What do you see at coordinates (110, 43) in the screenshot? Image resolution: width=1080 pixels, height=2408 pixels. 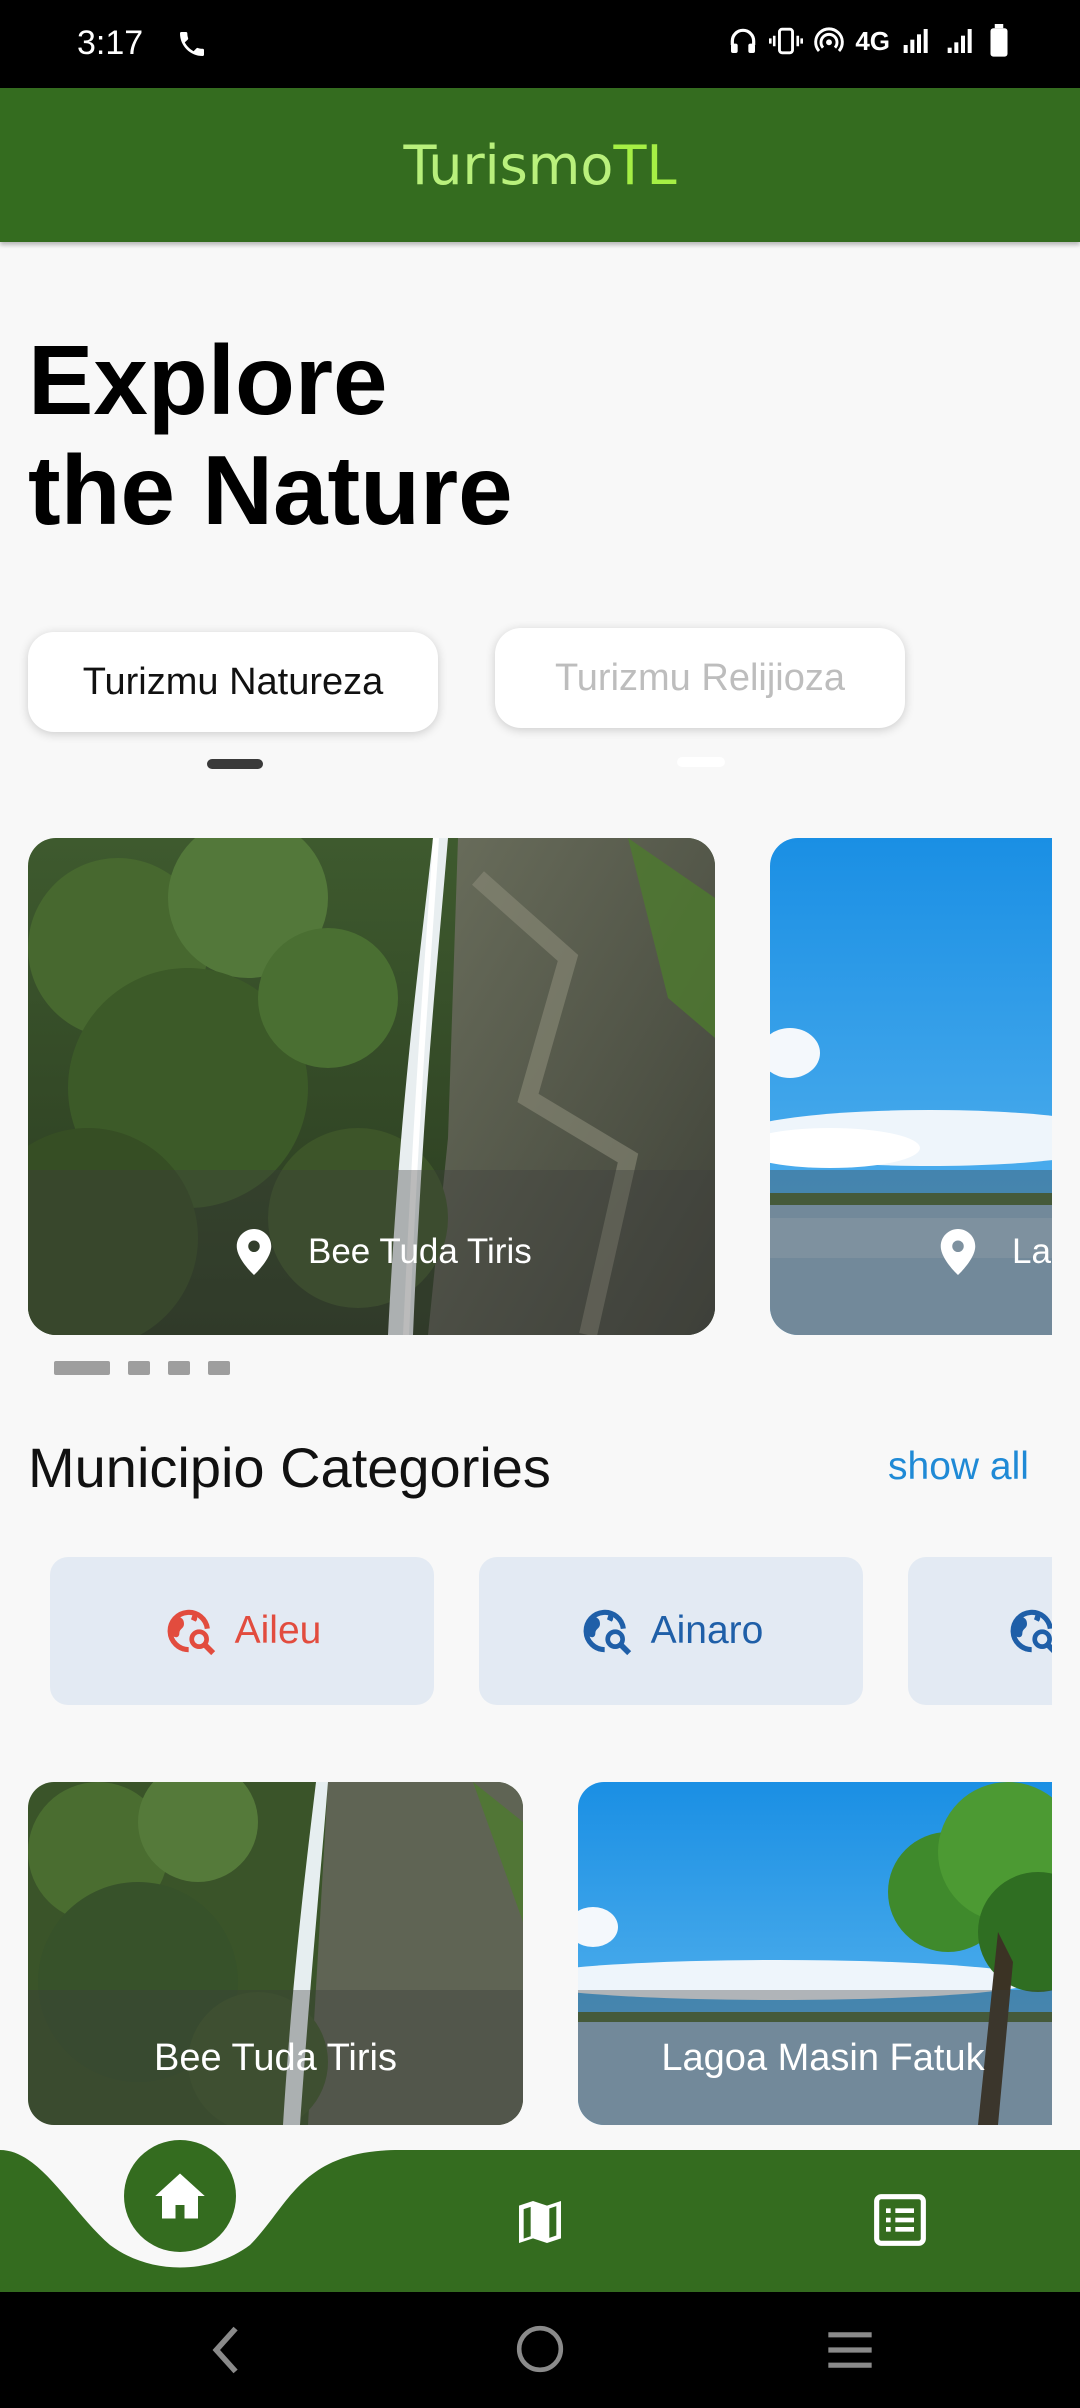 I see `status-time: 3:17` at bounding box center [110, 43].